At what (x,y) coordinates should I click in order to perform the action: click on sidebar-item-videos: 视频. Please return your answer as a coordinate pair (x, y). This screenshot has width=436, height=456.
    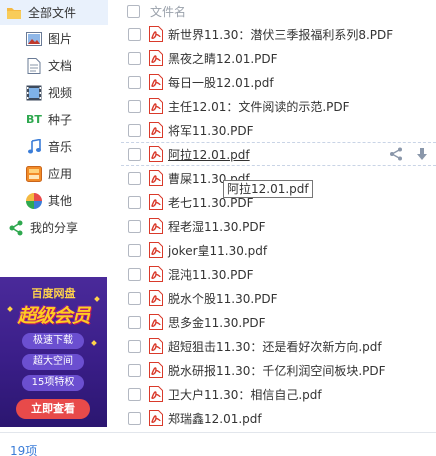
    Looking at the image, I should click on (54, 92).